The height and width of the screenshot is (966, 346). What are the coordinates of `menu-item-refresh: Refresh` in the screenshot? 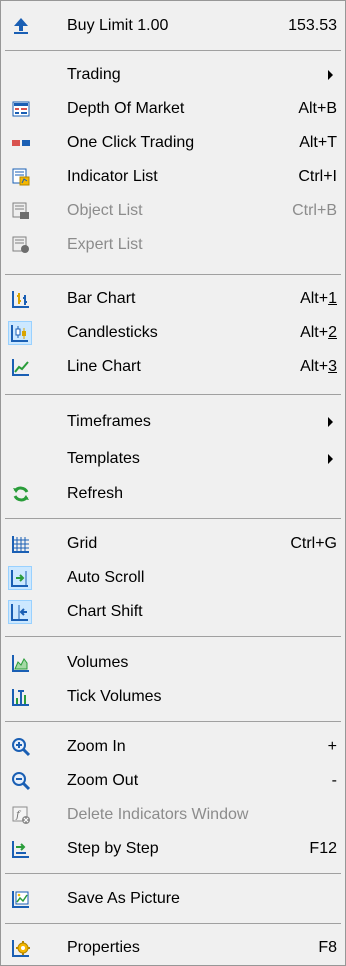 It's located at (173, 494).